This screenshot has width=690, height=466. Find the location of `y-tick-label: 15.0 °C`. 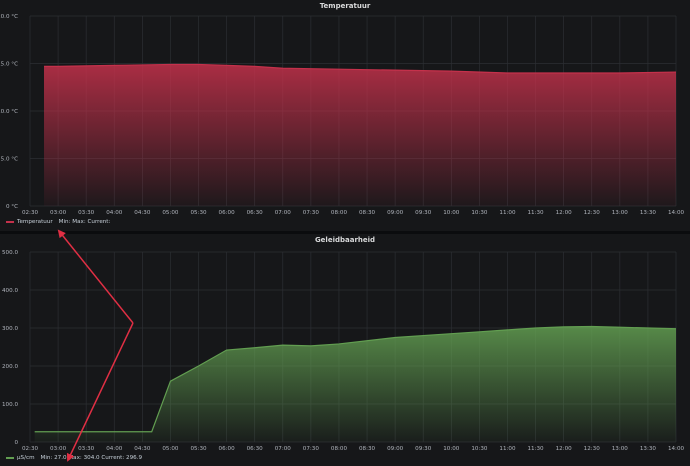

y-tick-label: 15.0 °C is located at coordinates (9, 65).